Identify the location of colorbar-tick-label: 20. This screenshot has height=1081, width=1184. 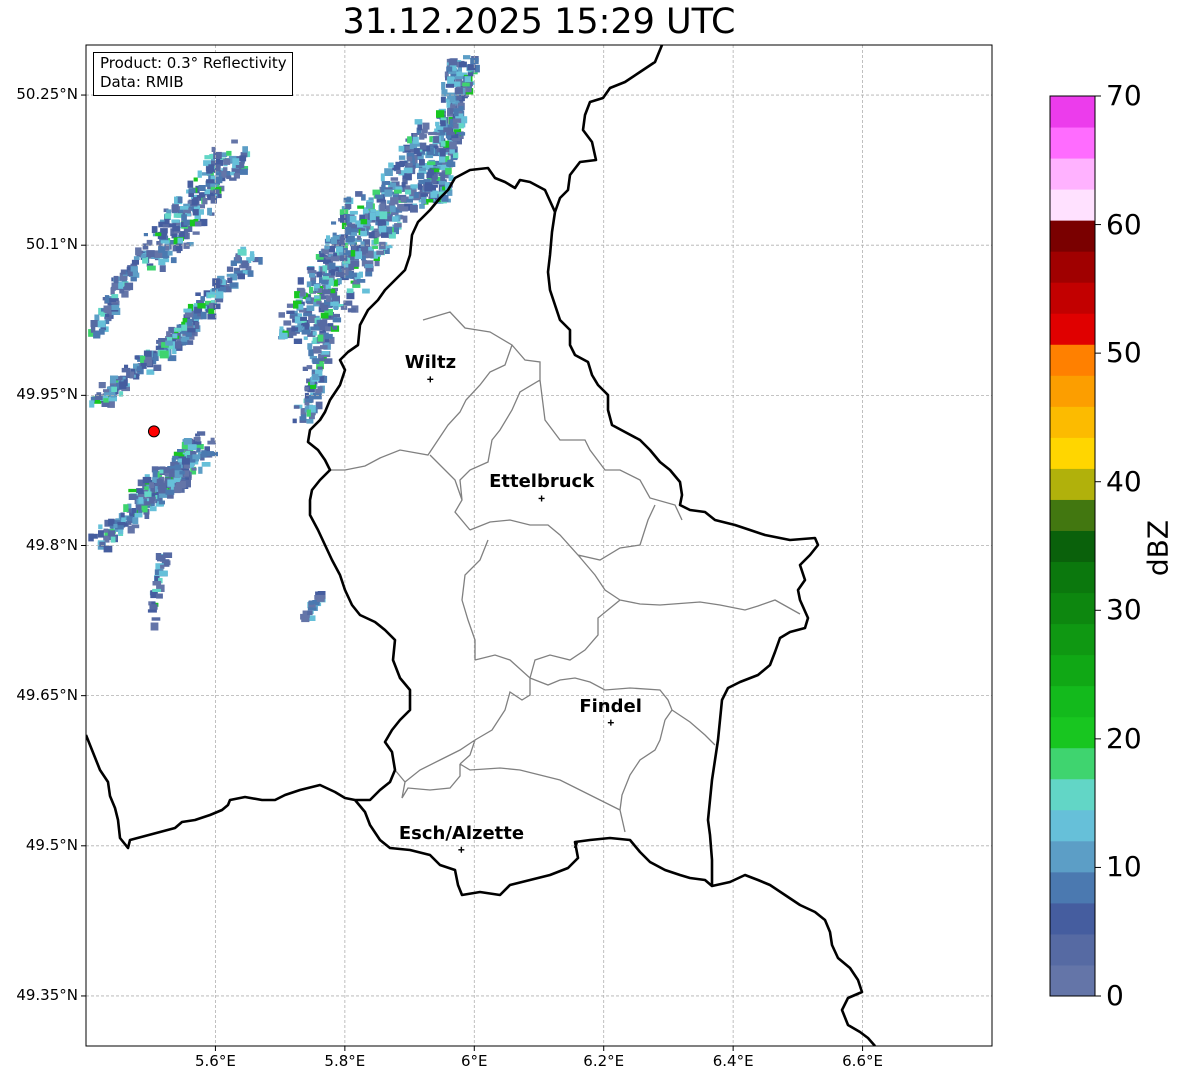
(1124, 738).